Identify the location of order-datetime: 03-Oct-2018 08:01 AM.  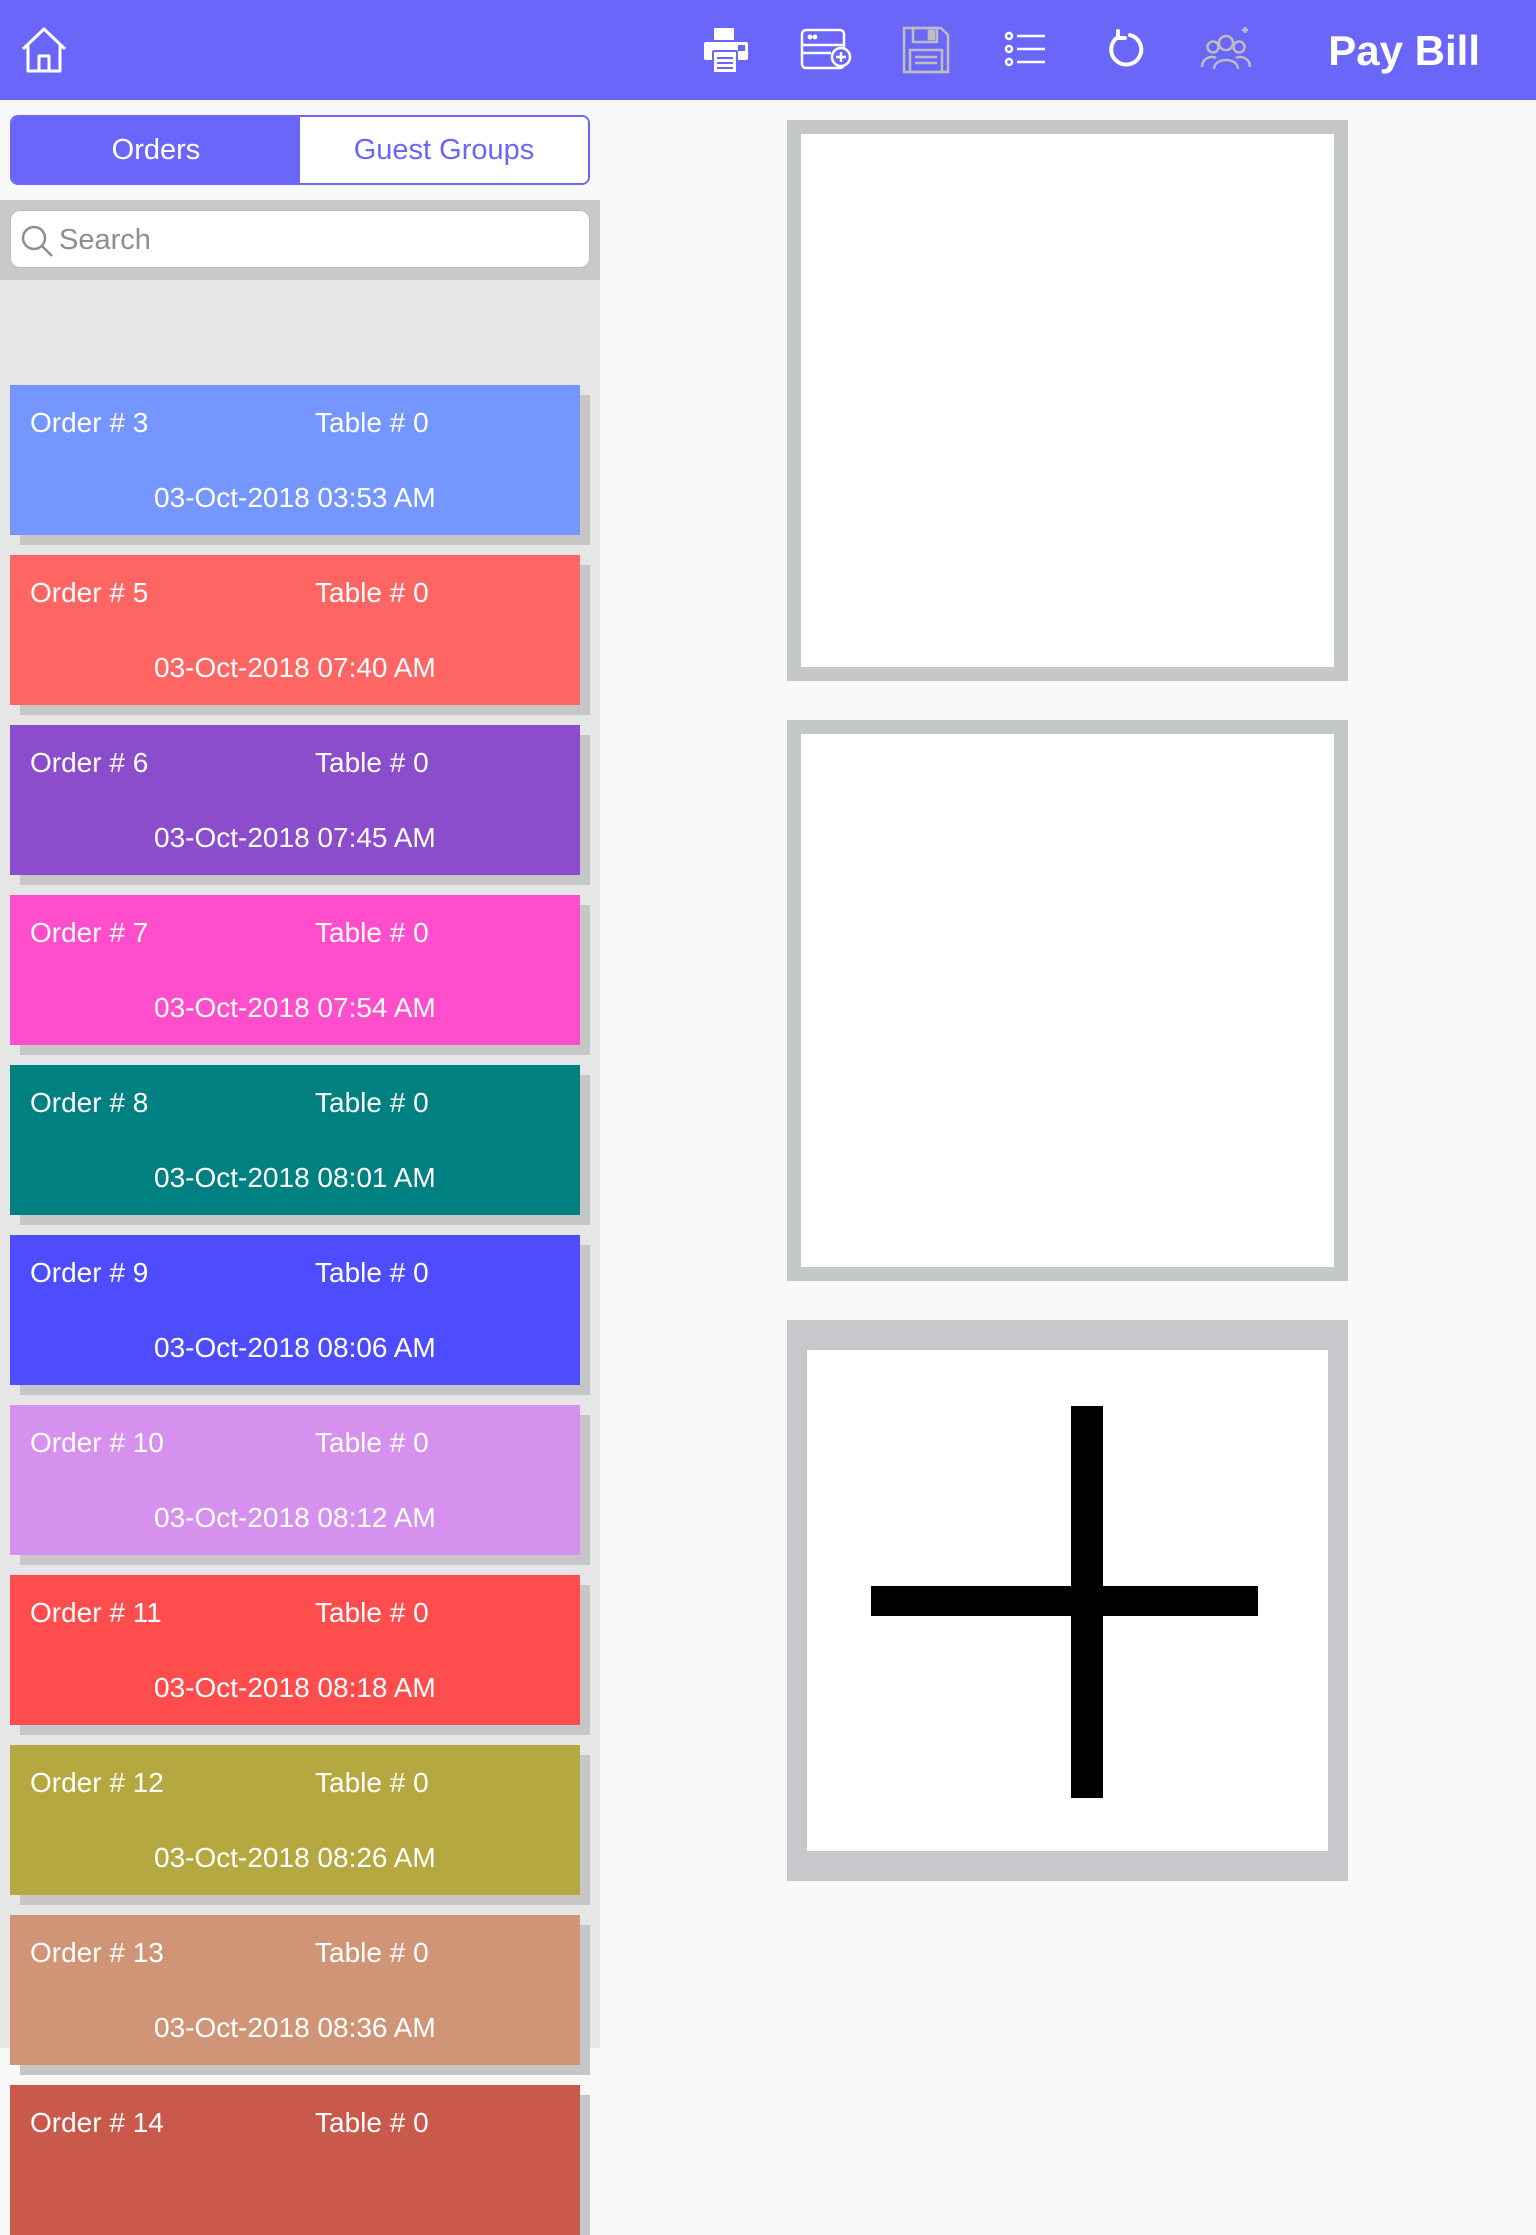
(295, 1177).